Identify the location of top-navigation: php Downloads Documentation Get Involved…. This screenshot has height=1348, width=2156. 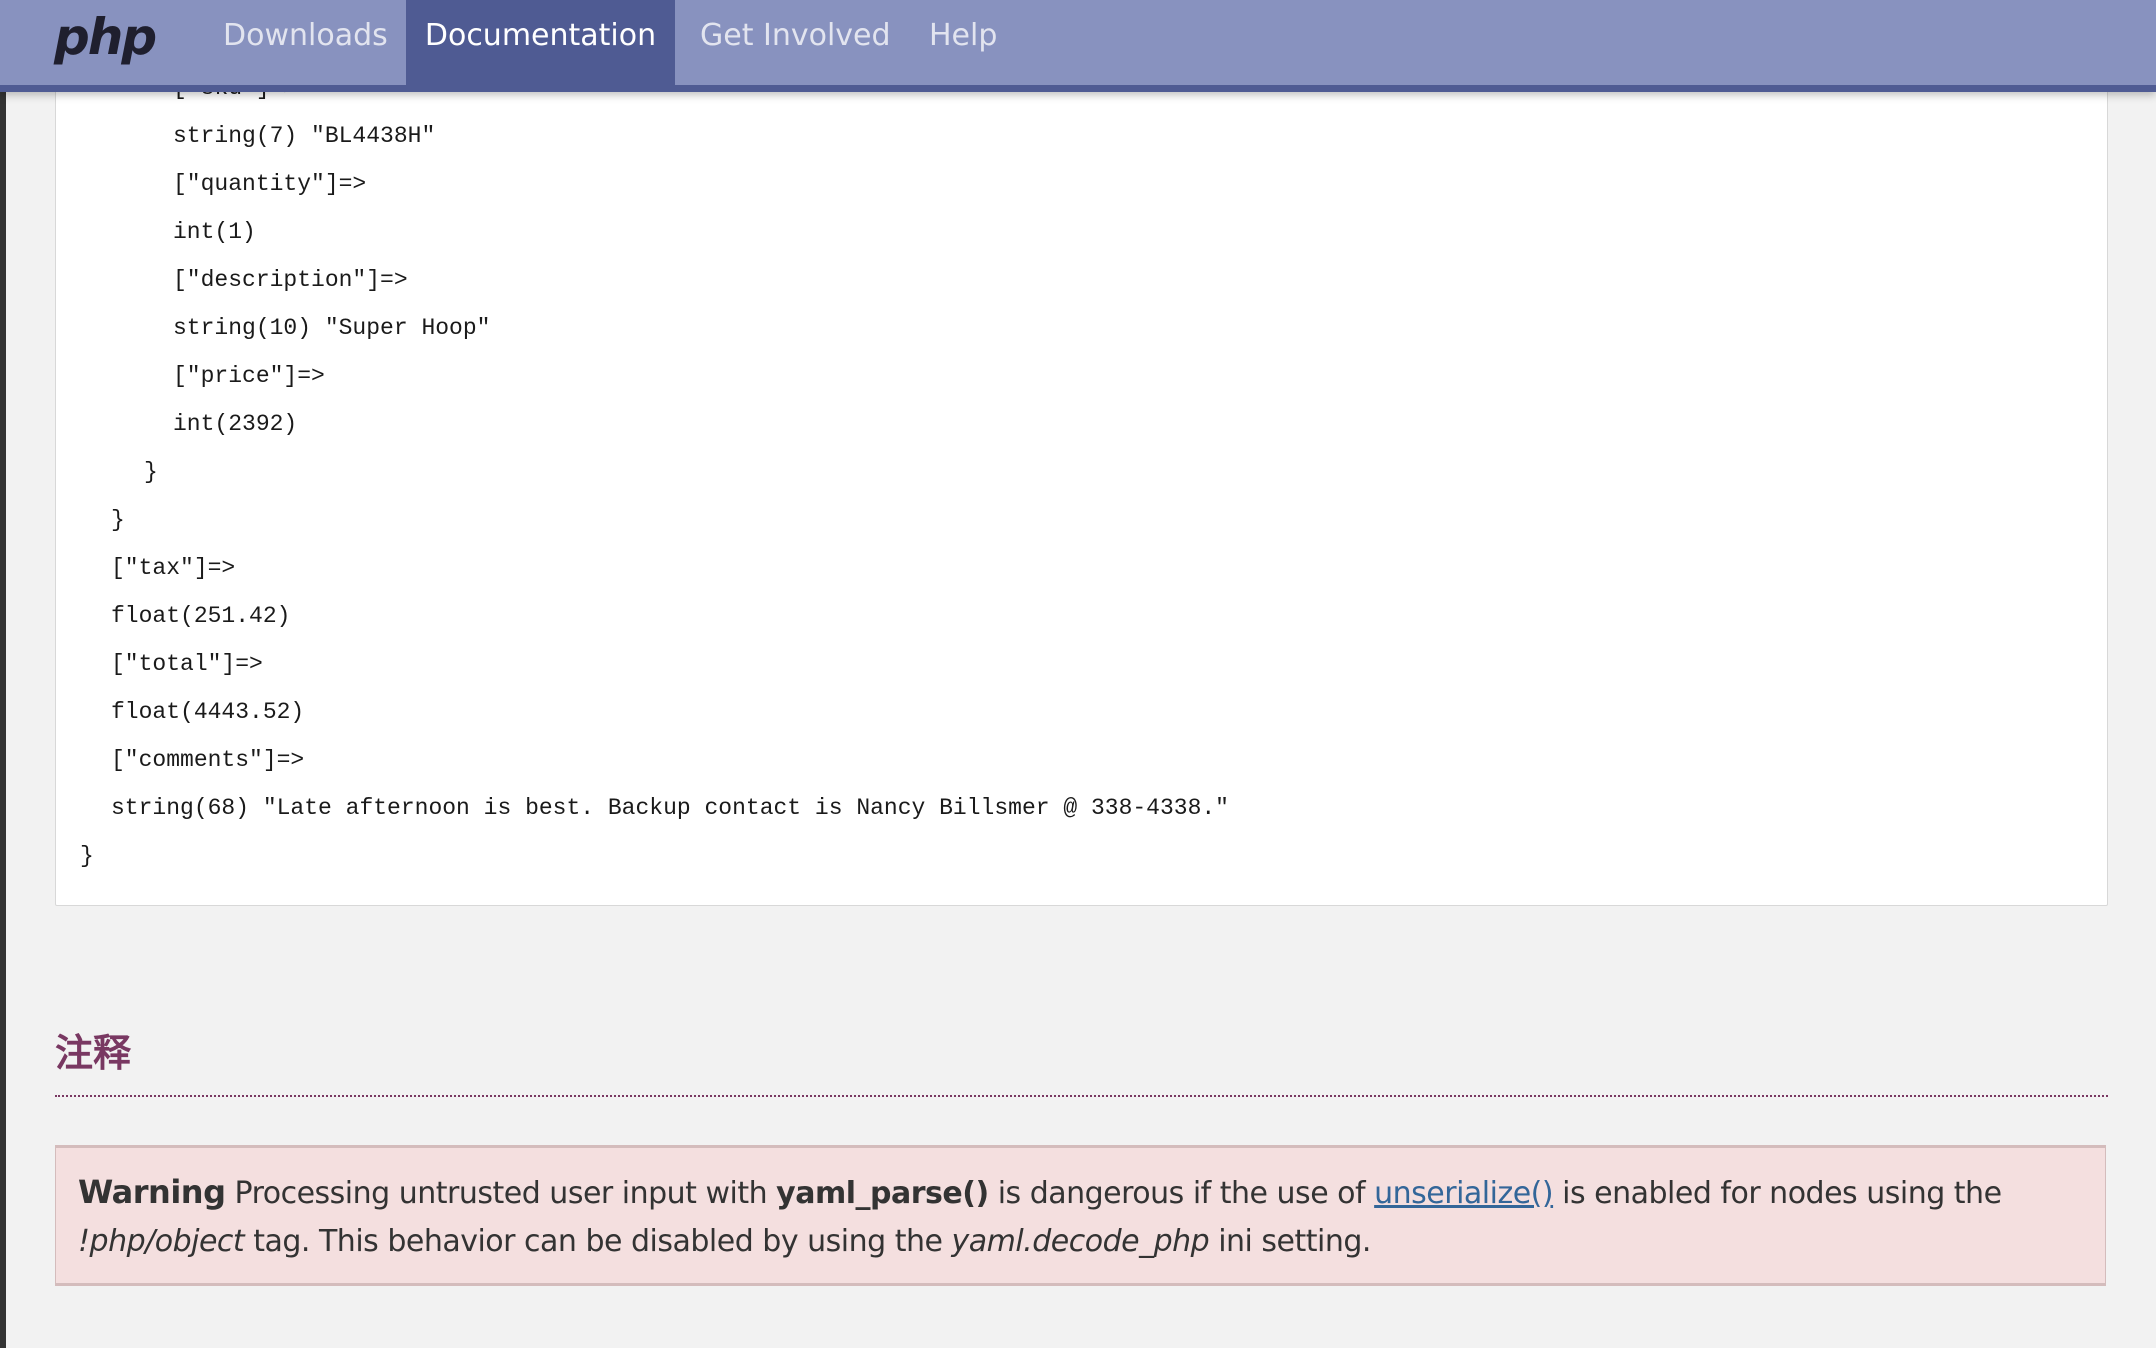
(1078, 46).